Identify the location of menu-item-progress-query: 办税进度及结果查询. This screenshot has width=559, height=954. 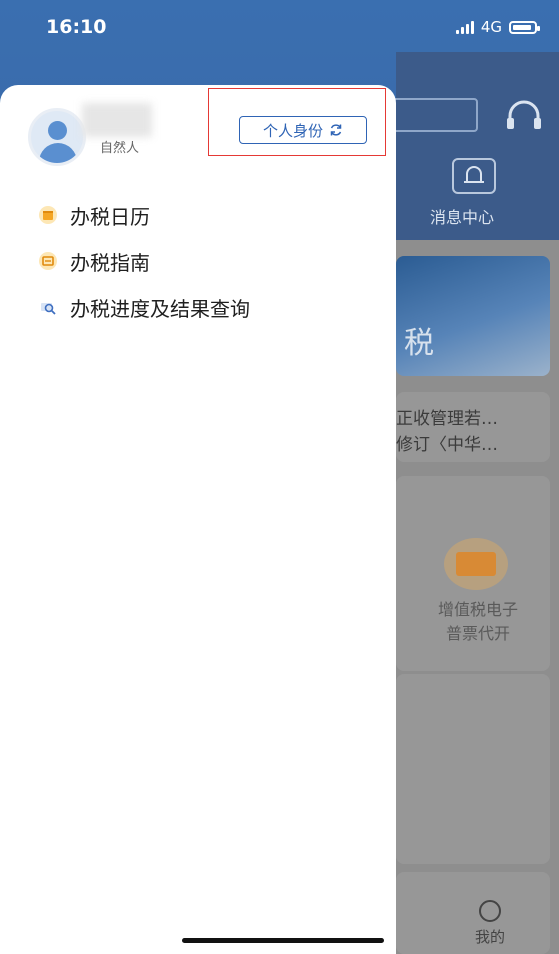
(144, 307).